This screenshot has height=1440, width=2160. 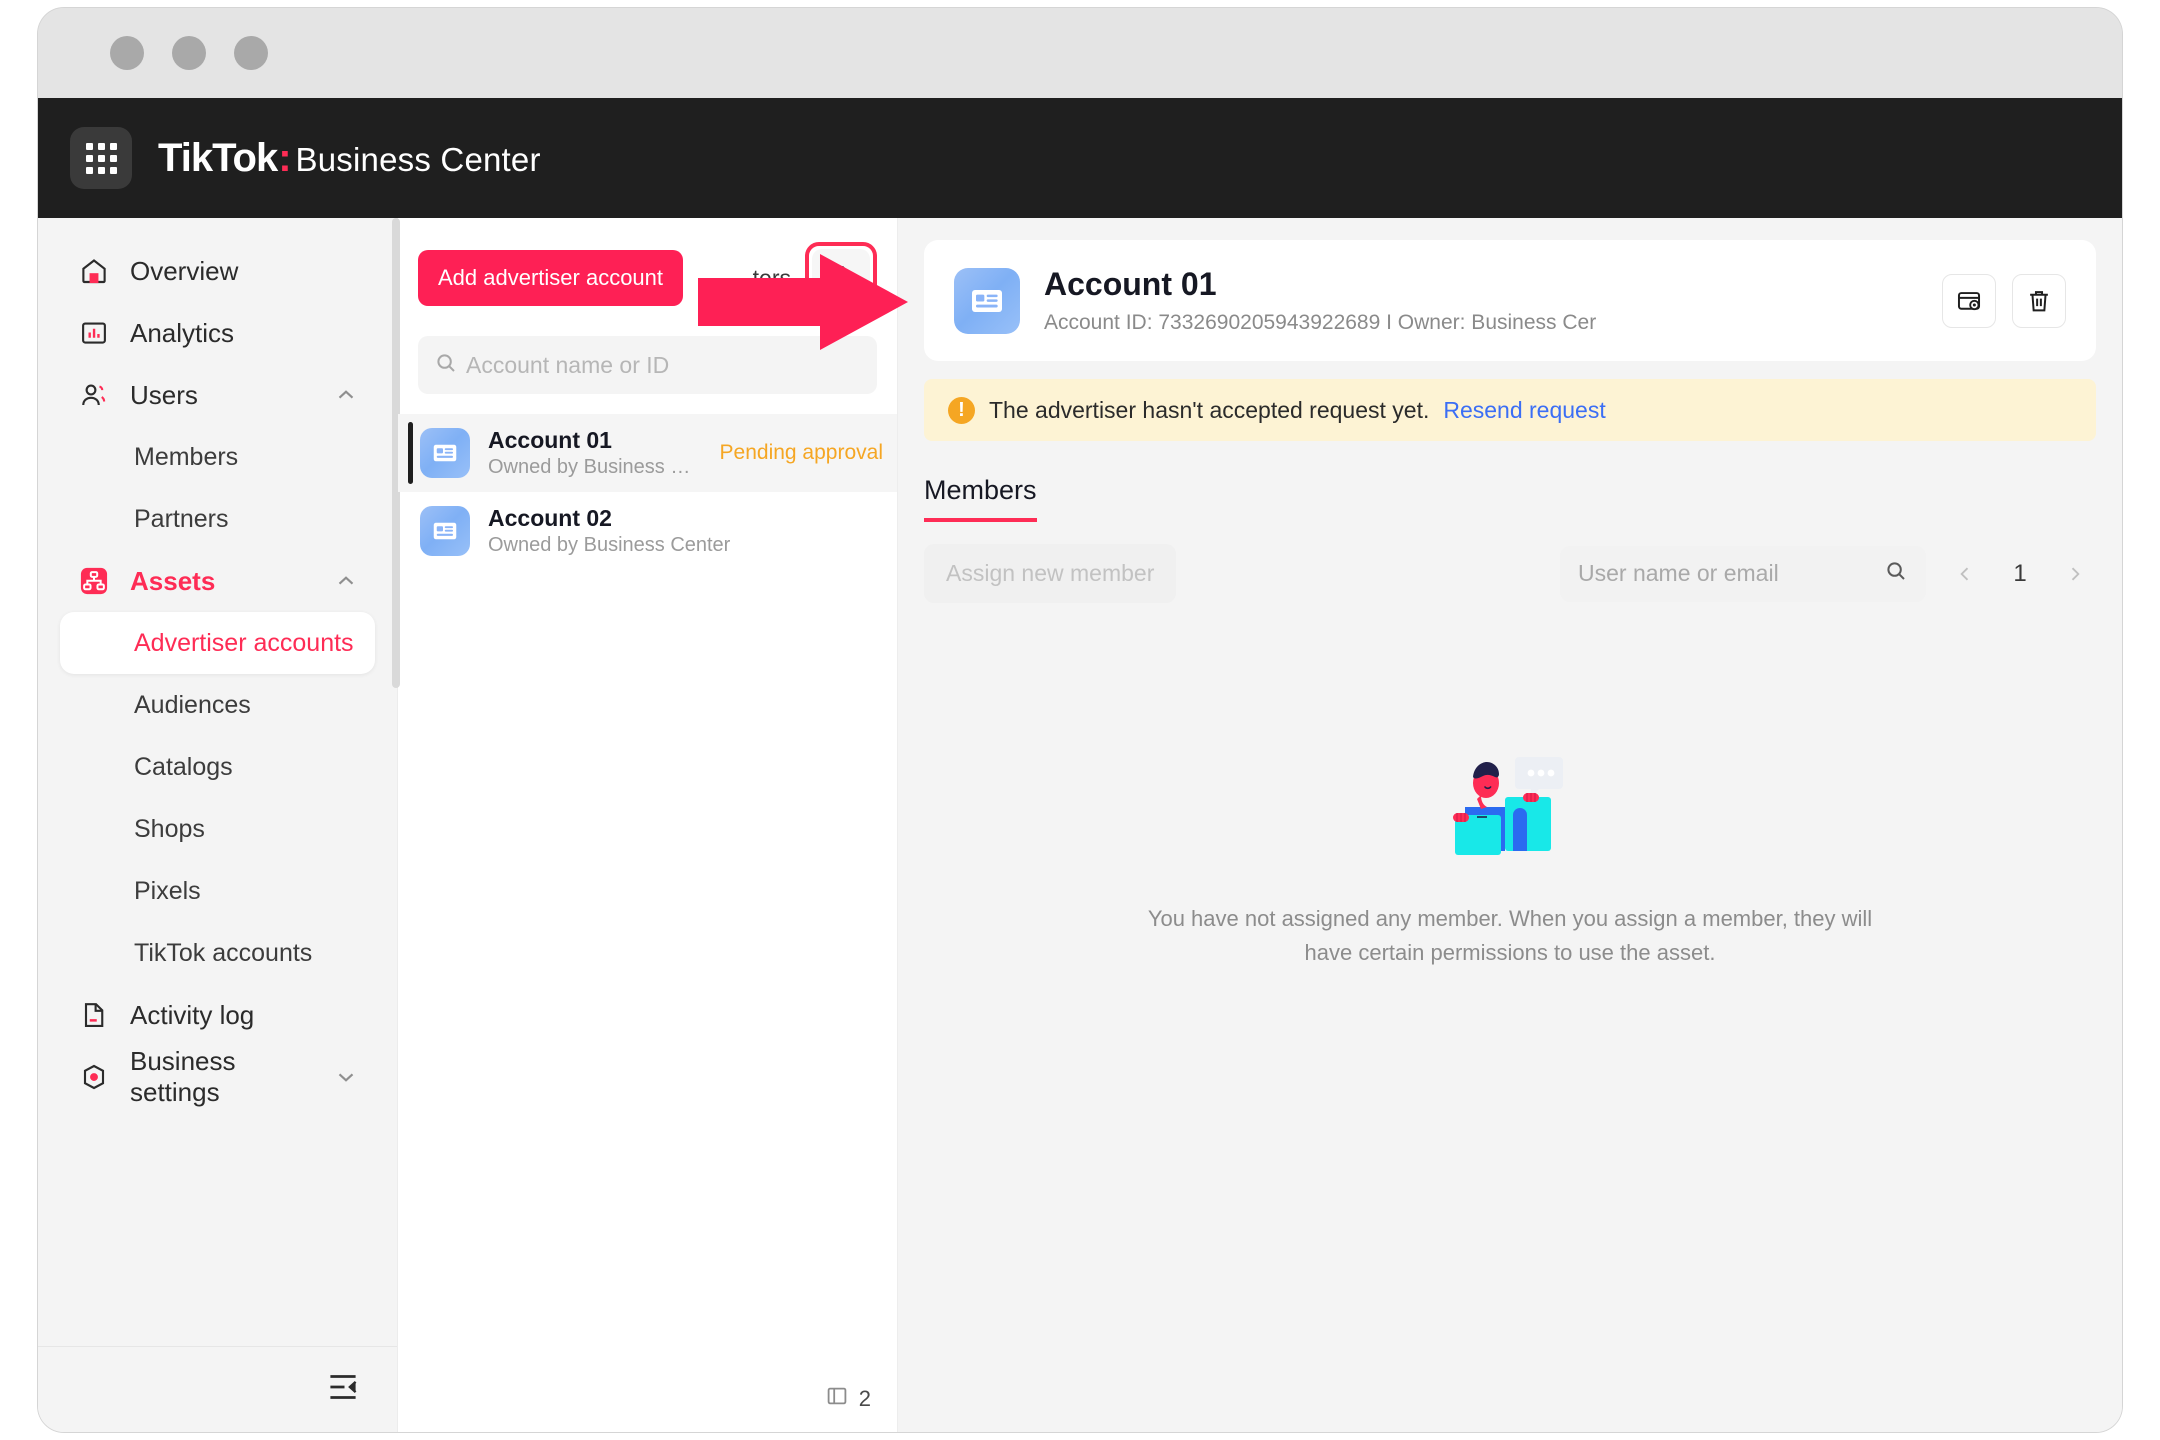 I want to click on sidebar-item-overview: Overview, so click(x=217, y=271).